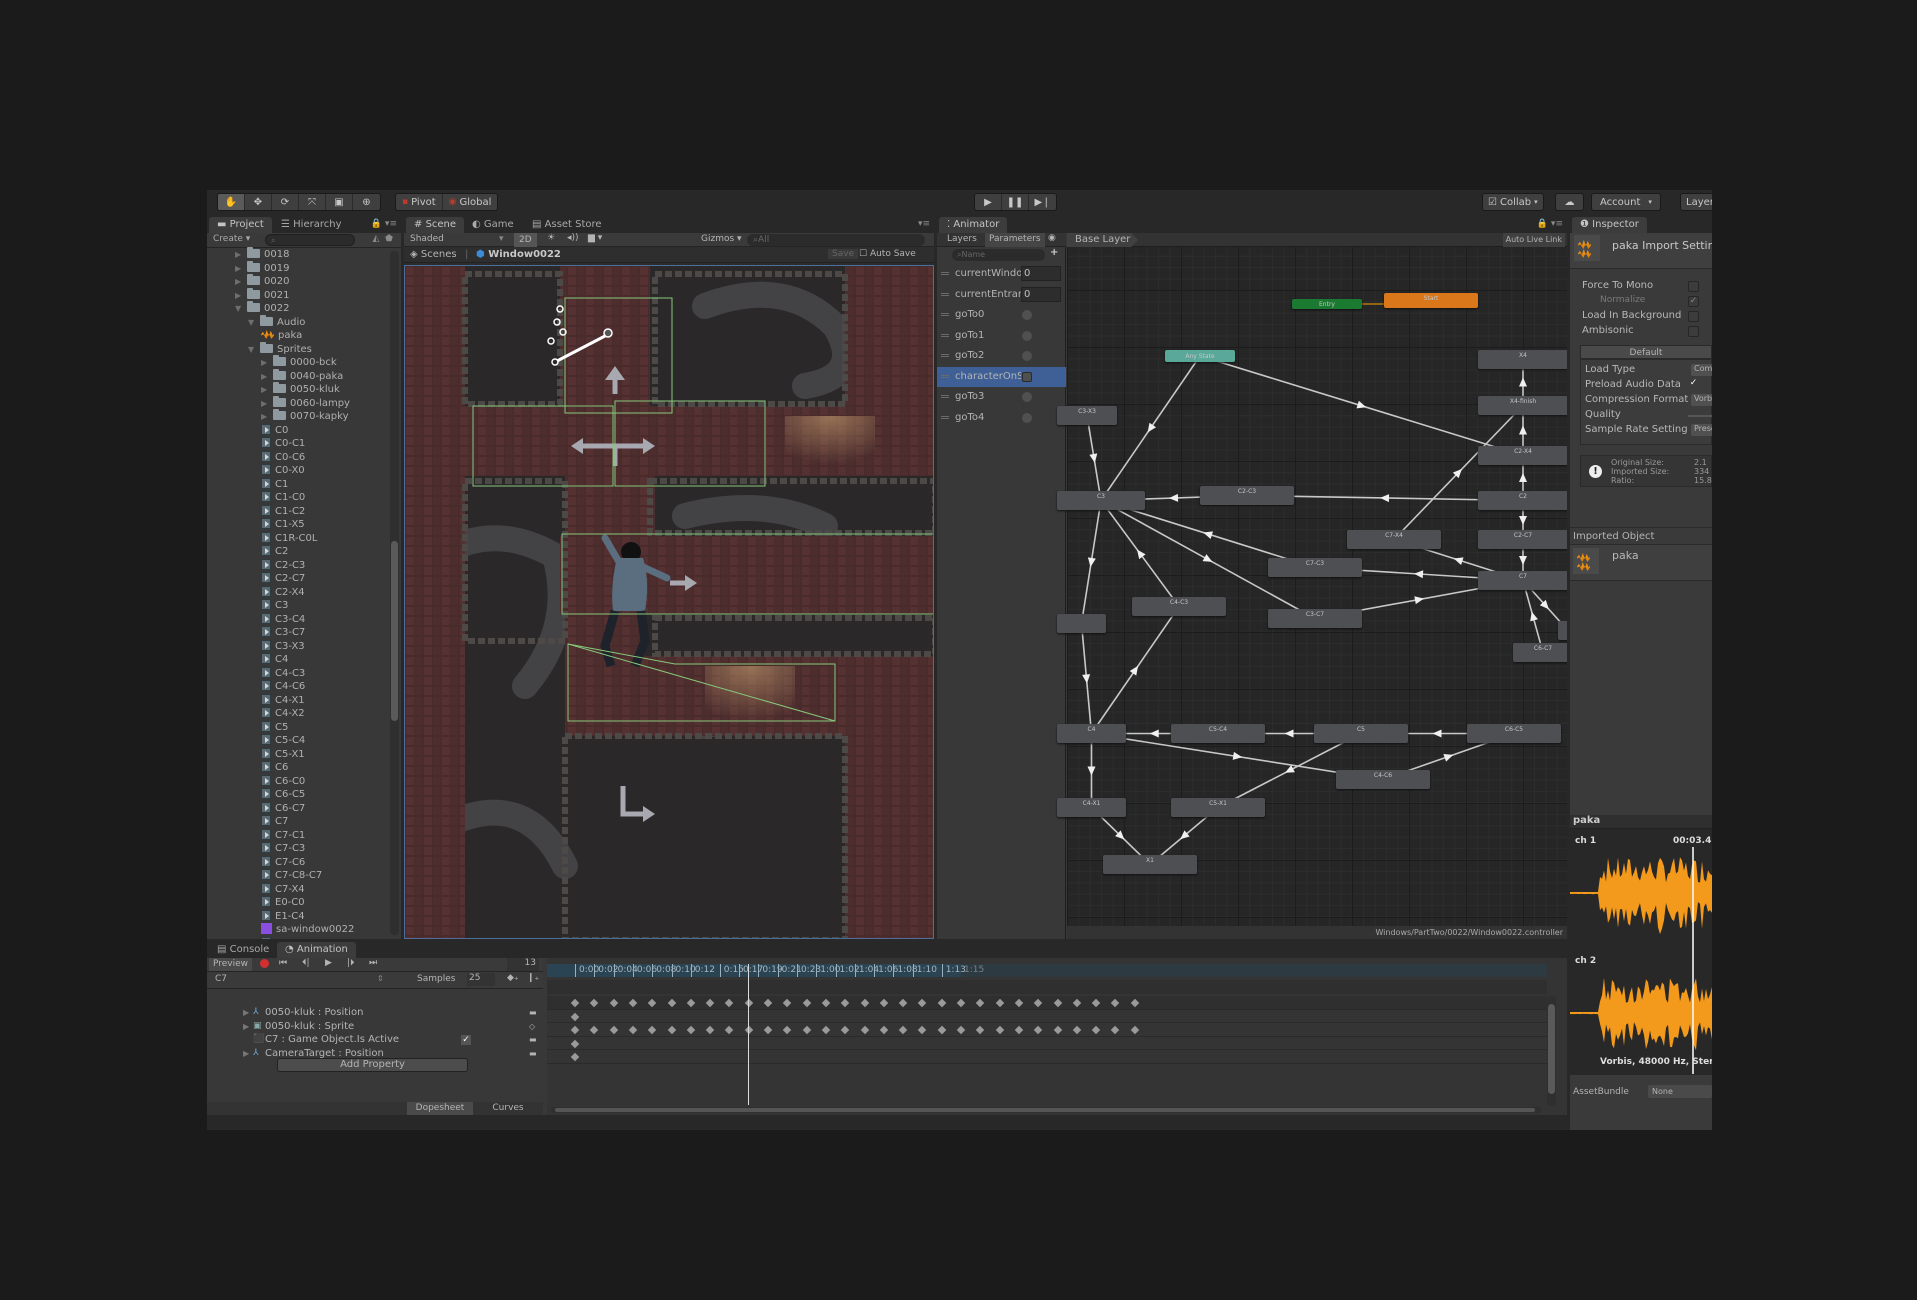  What do you see at coordinates (1054, 252) in the screenshot?
I see `add-parameter-button: +` at bounding box center [1054, 252].